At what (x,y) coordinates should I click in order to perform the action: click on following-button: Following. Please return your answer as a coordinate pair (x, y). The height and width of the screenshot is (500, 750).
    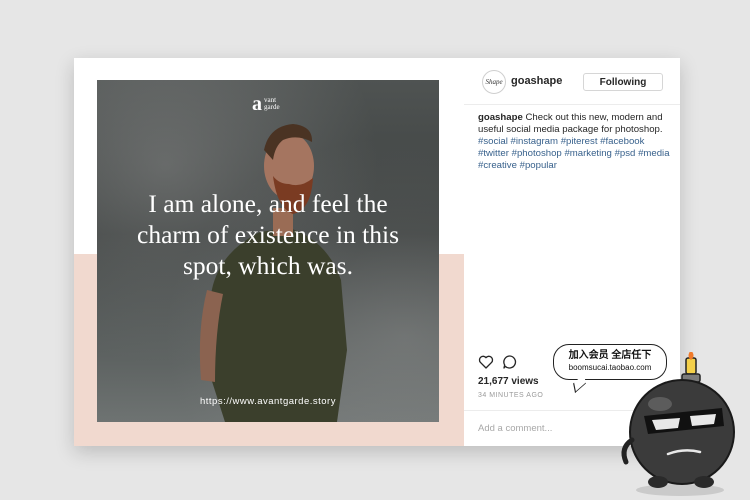
    Looking at the image, I should click on (623, 82).